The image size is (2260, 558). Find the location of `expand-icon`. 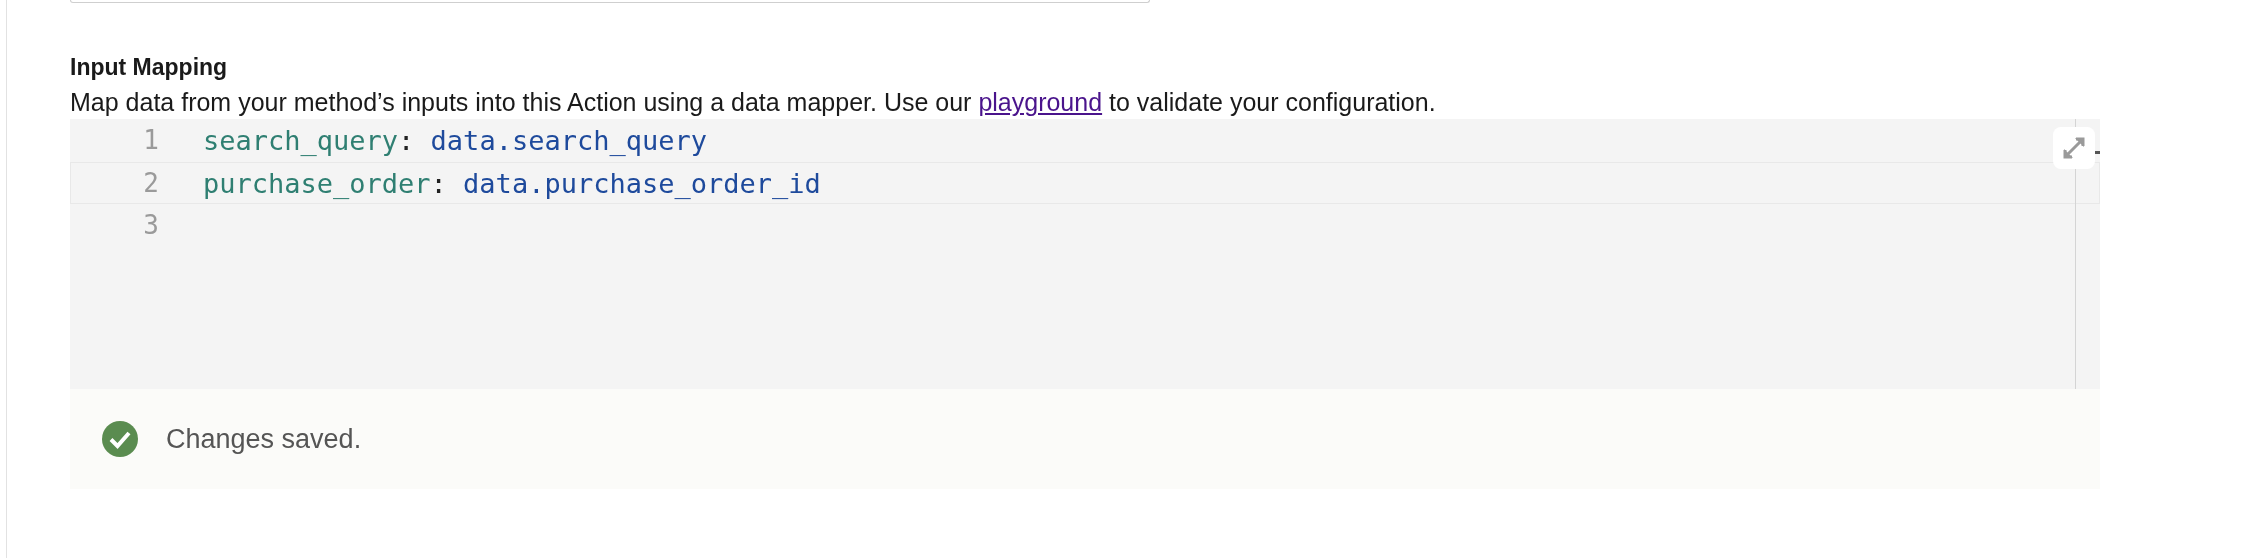

expand-icon is located at coordinates (2074, 148).